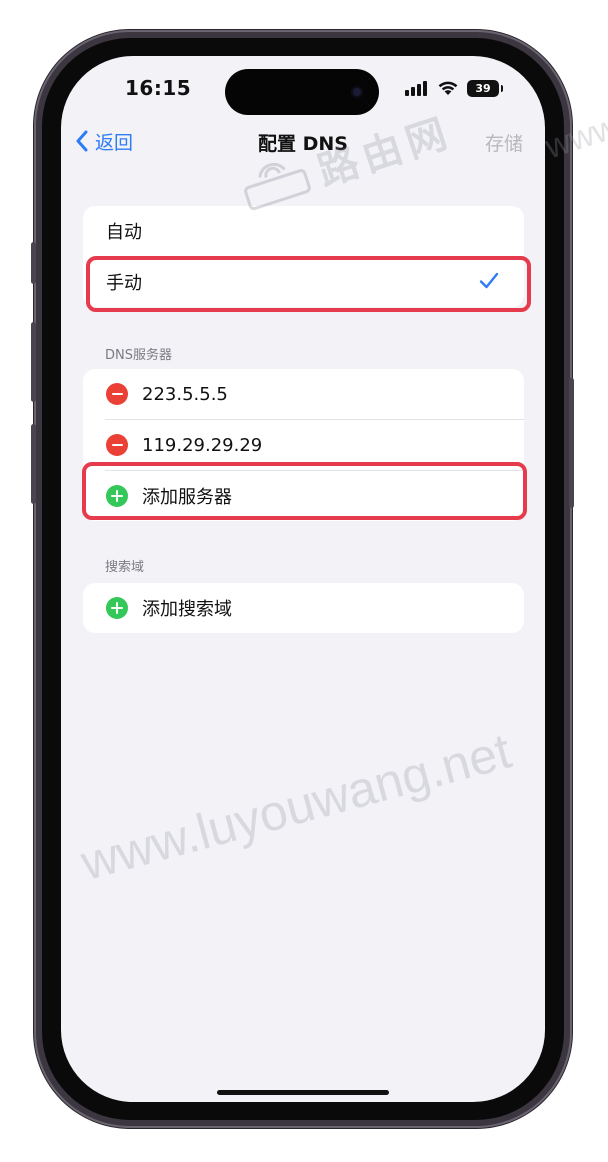 Image resolution: width=608 pixels, height=1162 pixels. Describe the element at coordinates (345, 161) in the screenshot. I see `watermark-logo: 路由网` at that location.